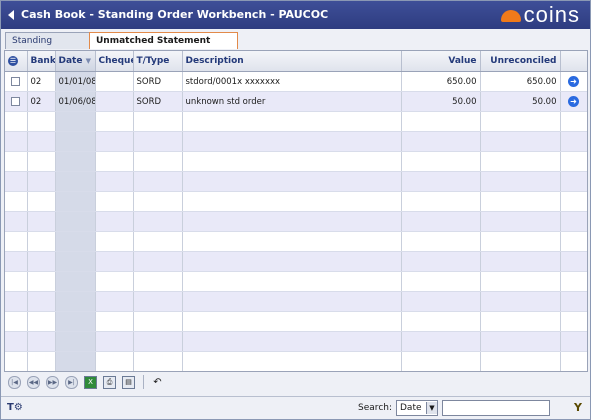  What do you see at coordinates (71, 382) in the screenshot?
I see `last-page-icon: ▶|` at bounding box center [71, 382].